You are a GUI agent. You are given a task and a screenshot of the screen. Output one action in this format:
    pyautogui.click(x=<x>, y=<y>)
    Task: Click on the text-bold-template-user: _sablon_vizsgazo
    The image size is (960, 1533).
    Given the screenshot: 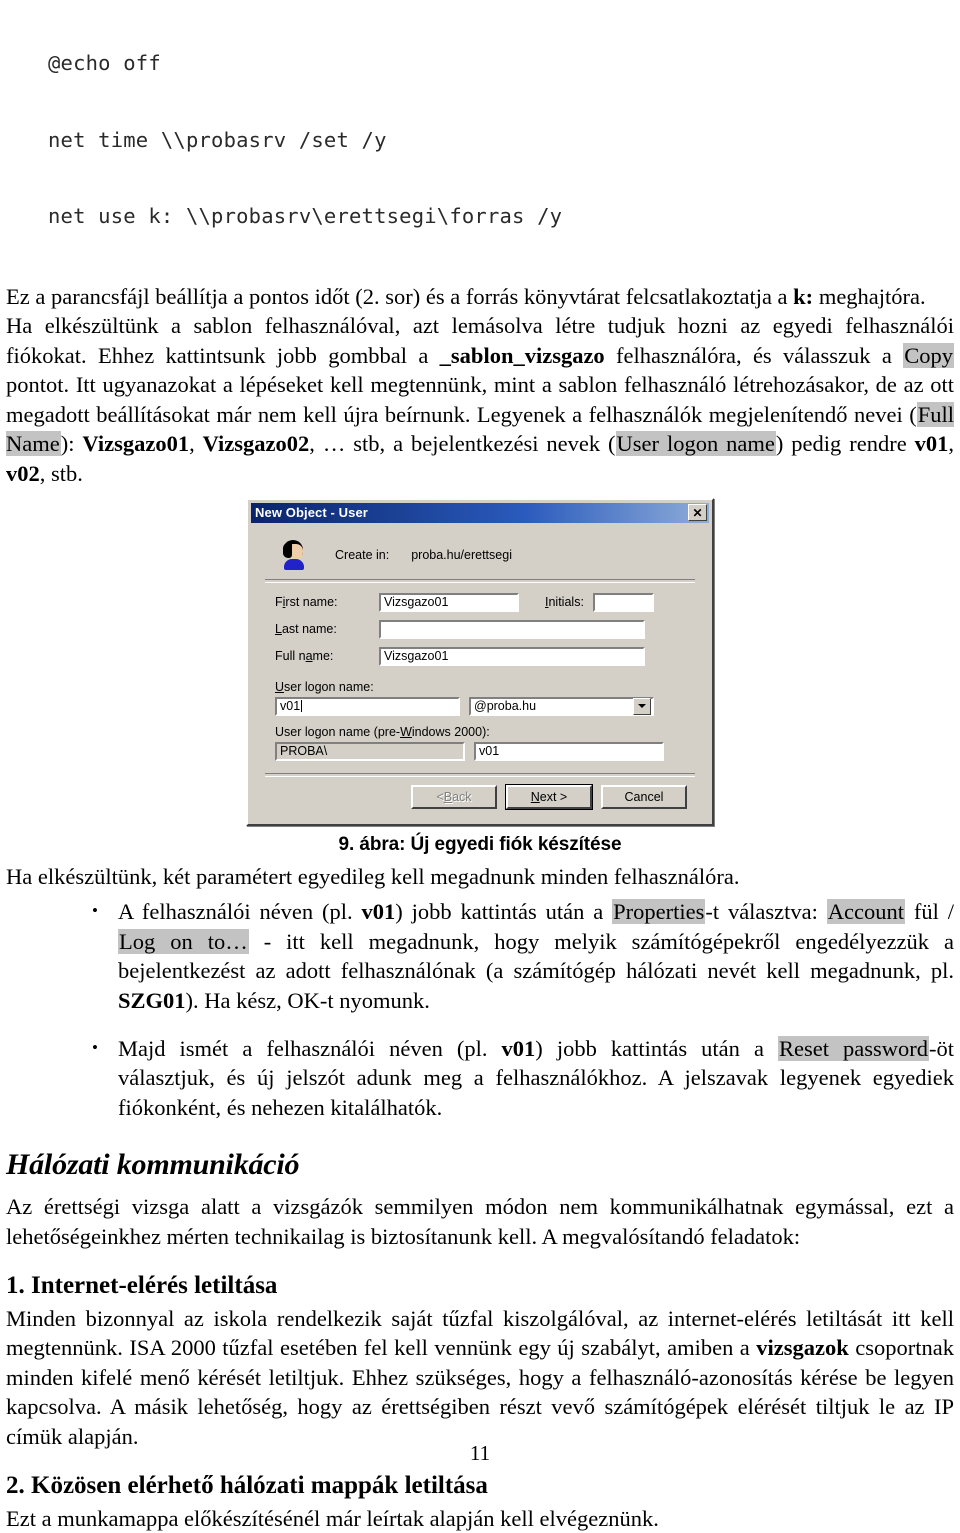 What is the action you would take?
    pyautogui.click(x=522, y=355)
    